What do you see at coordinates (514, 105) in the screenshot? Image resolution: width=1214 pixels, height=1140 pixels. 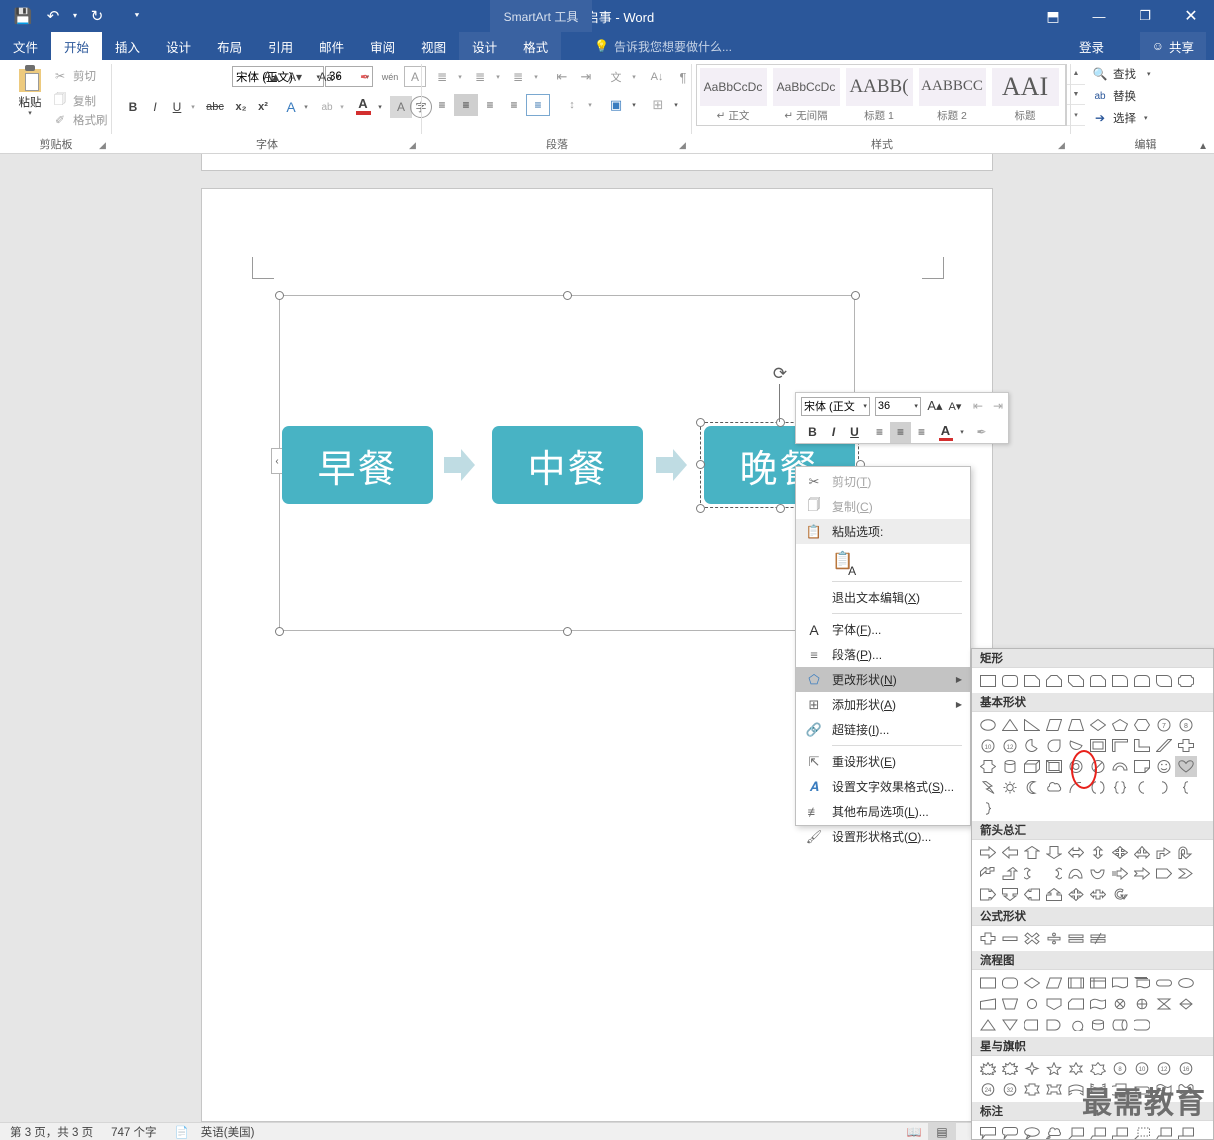 I see `justify-button: ≡` at bounding box center [514, 105].